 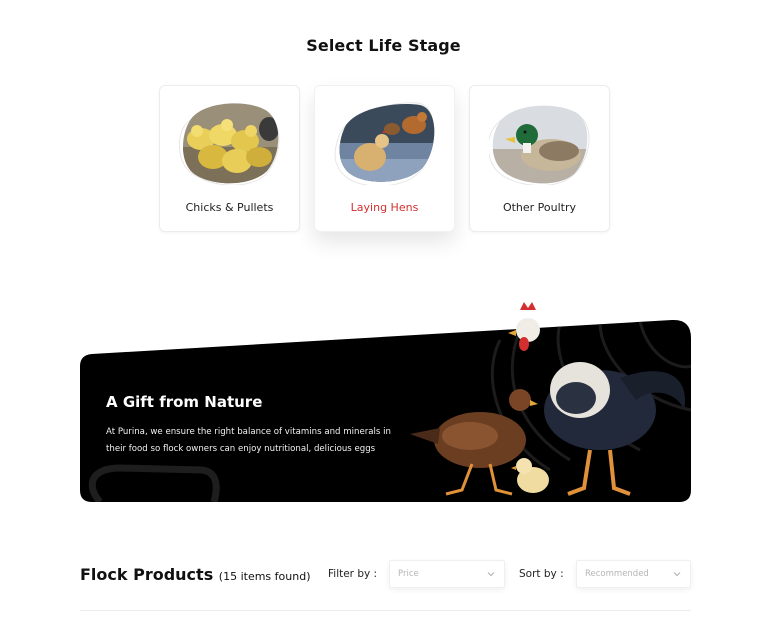 What do you see at coordinates (383, 45) in the screenshot?
I see `life-stage-title: Select Life Stage` at bounding box center [383, 45].